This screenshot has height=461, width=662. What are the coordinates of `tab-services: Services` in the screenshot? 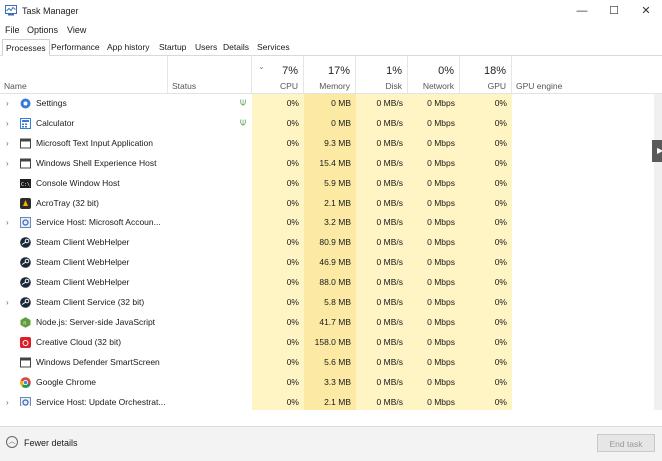 It's located at (273, 47).